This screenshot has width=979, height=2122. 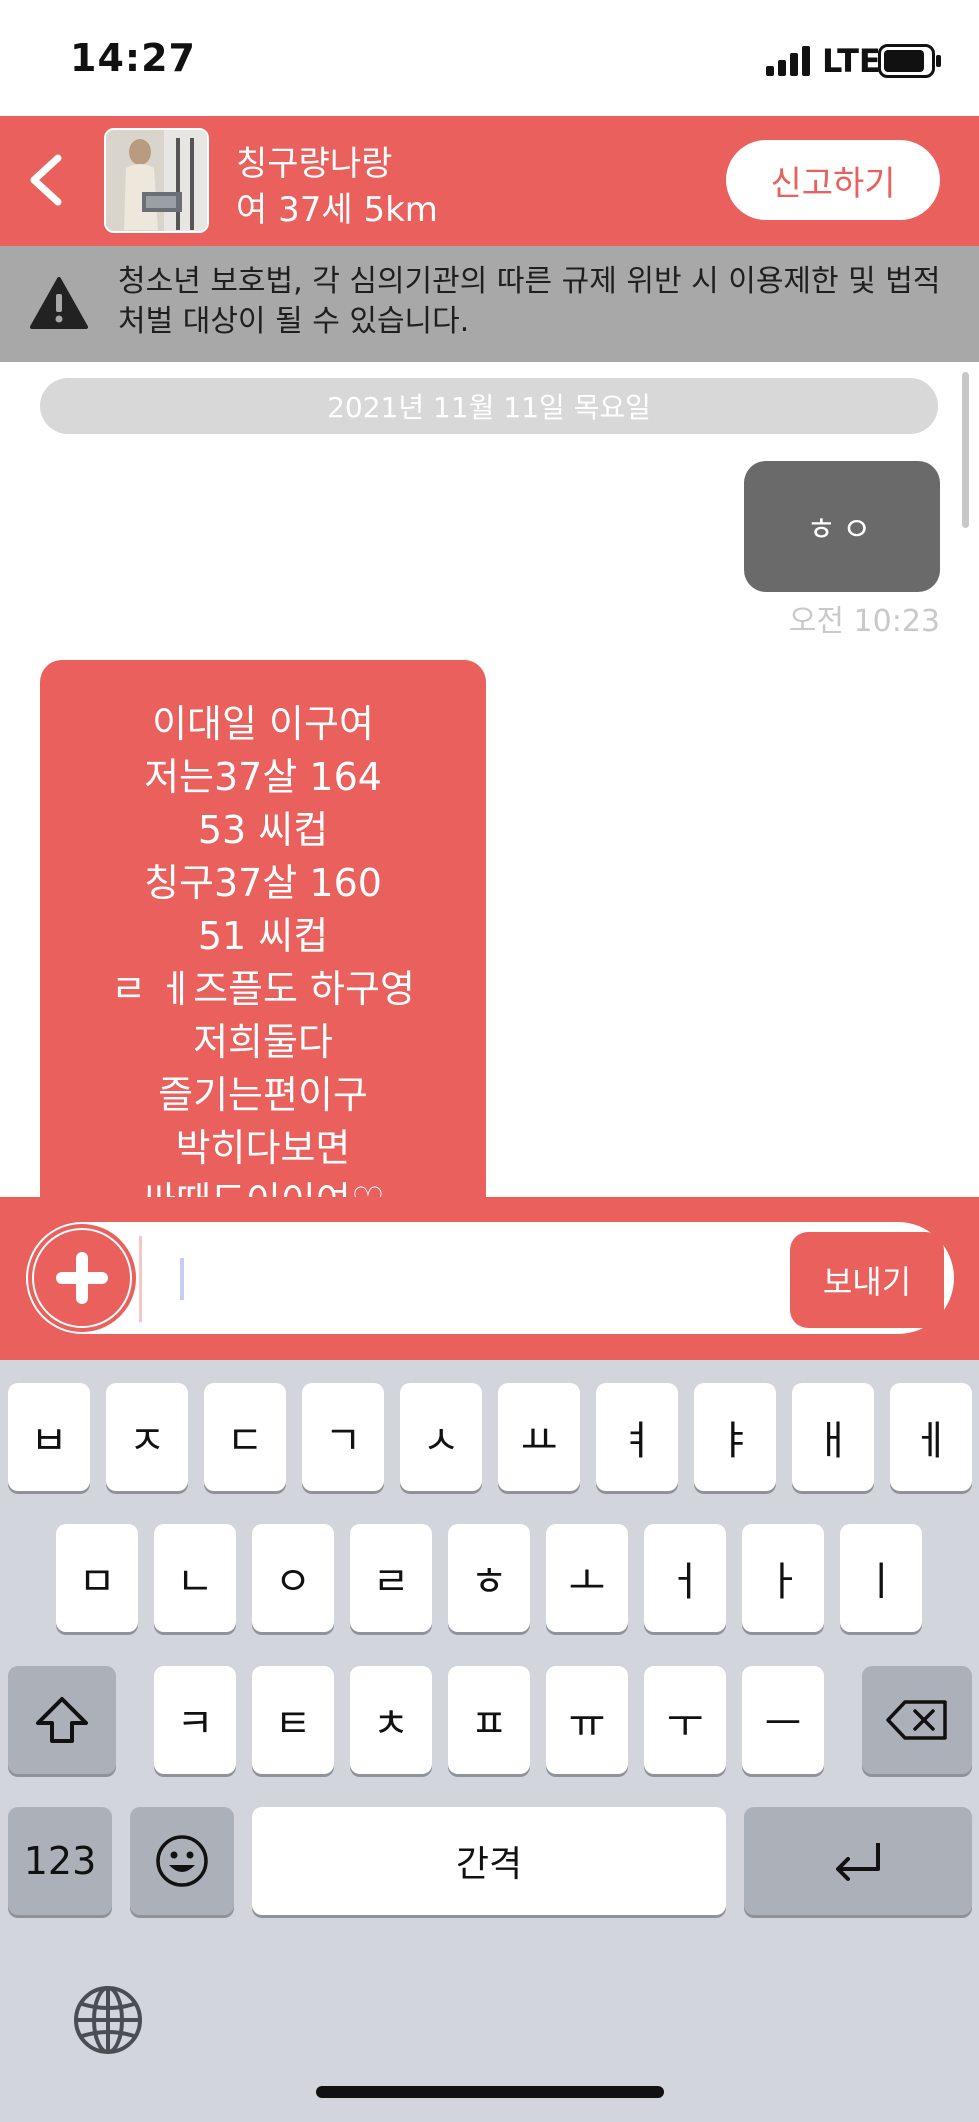 I want to click on chat-partner-meta: 여 37세 5km, so click(x=337, y=210).